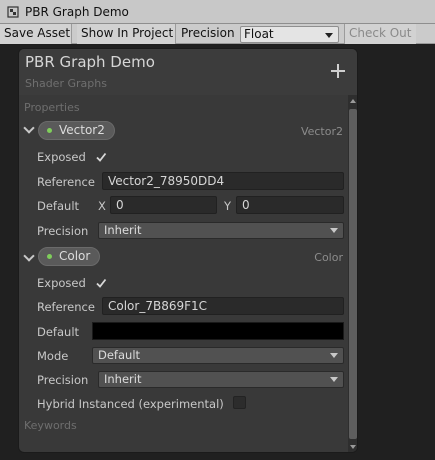  I want to click on y-label: Y, so click(228, 206).